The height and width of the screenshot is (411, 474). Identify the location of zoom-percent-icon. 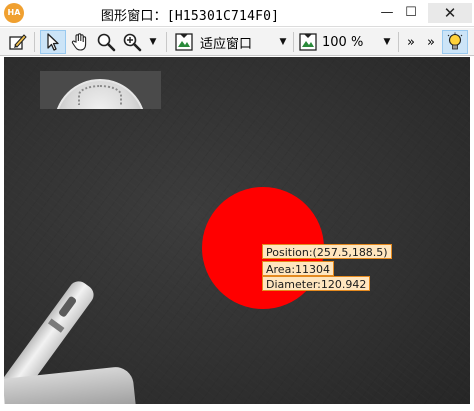
(308, 42).